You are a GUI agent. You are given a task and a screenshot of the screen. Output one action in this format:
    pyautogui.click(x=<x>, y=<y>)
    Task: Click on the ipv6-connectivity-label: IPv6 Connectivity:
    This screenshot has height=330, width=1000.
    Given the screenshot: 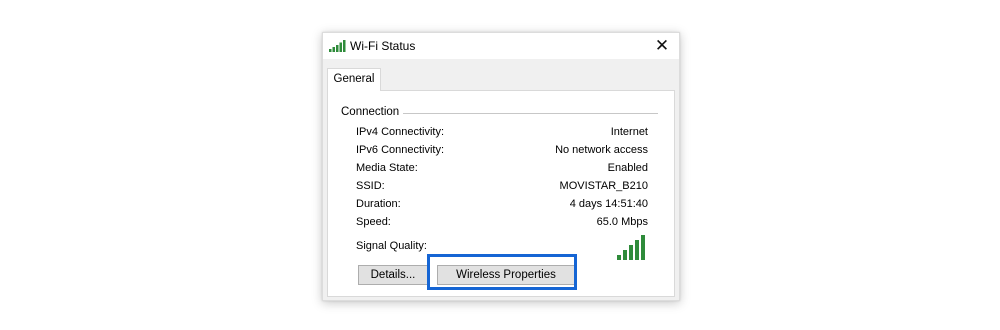 What is the action you would take?
    pyautogui.click(x=400, y=150)
    